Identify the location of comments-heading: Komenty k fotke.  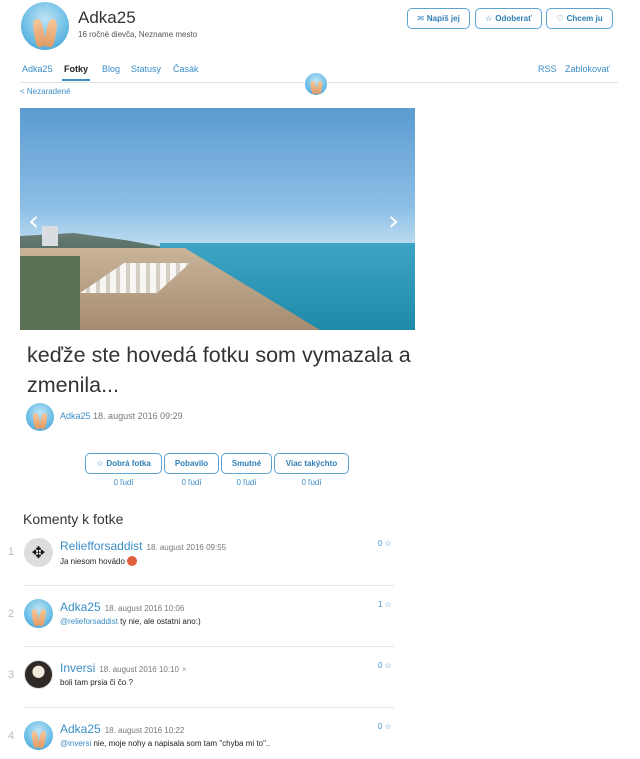
(73, 519).